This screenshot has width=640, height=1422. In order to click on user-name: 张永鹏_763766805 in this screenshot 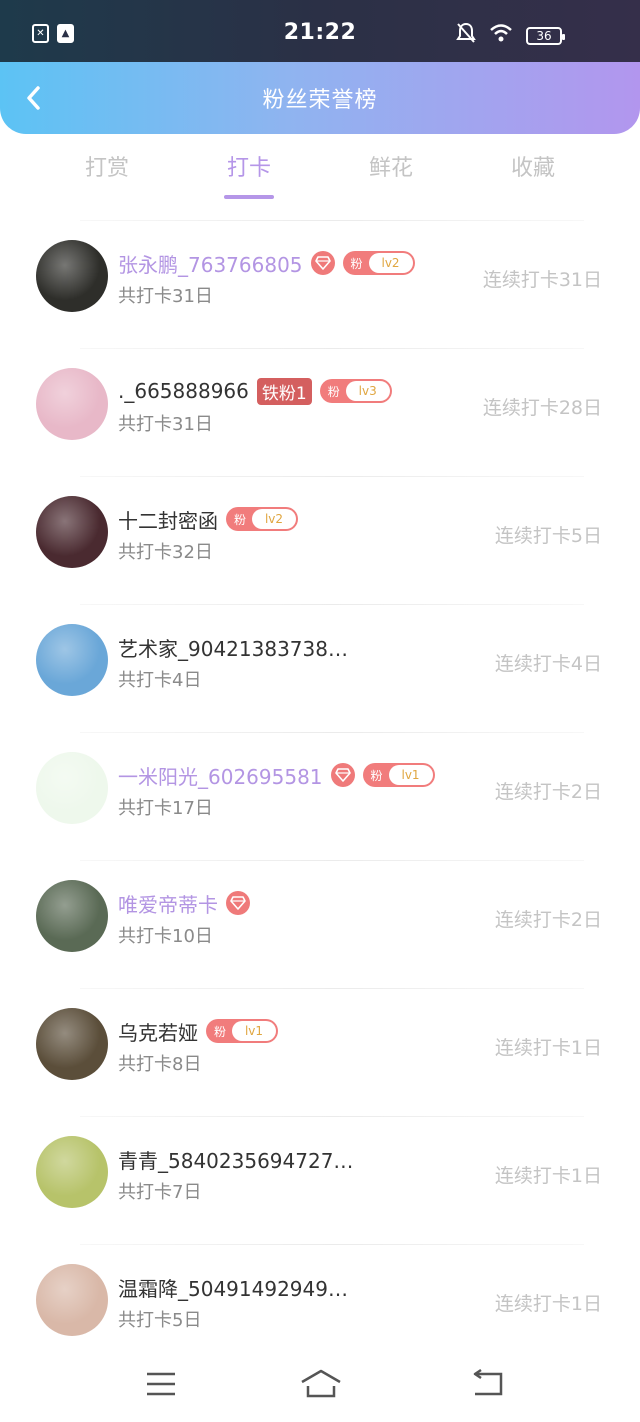, I will do `click(210, 263)`.